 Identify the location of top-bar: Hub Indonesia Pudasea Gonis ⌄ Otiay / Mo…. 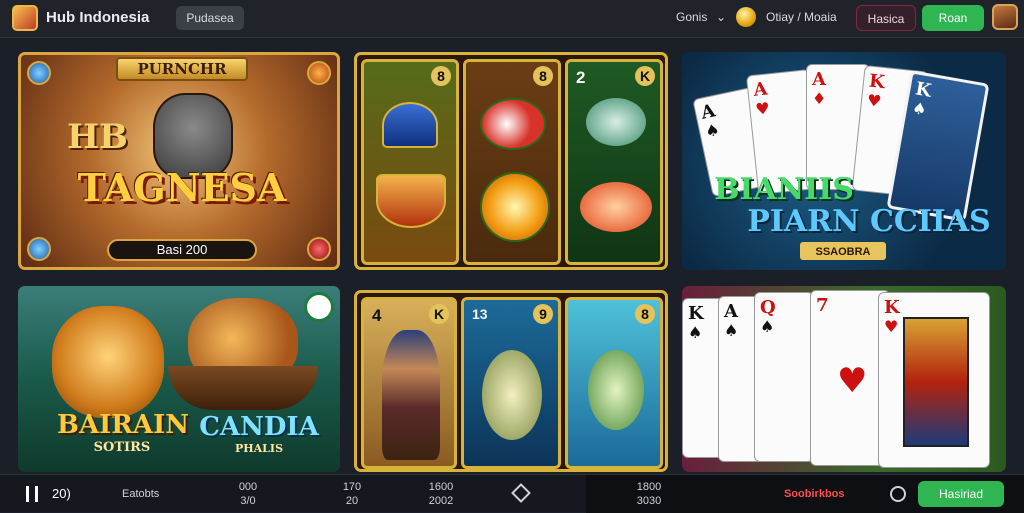
(512, 19).